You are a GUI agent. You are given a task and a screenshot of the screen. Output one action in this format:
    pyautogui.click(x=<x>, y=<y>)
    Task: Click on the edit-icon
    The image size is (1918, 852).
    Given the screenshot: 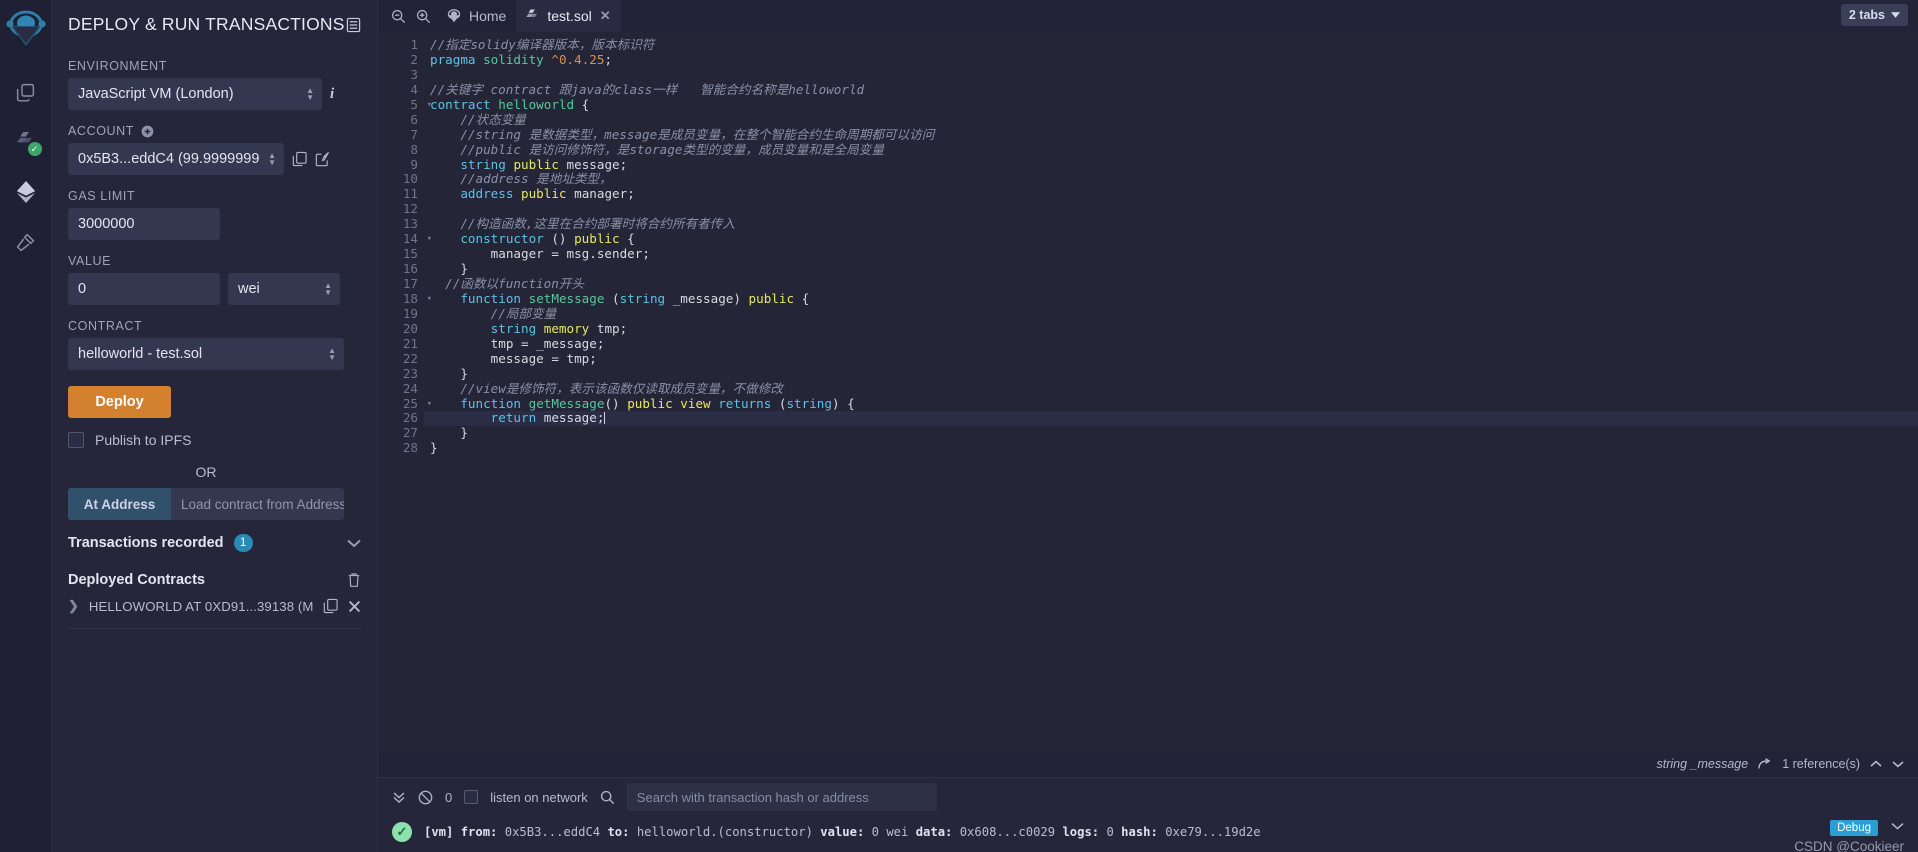 What is the action you would take?
    pyautogui.click(x=322, y=159)
    